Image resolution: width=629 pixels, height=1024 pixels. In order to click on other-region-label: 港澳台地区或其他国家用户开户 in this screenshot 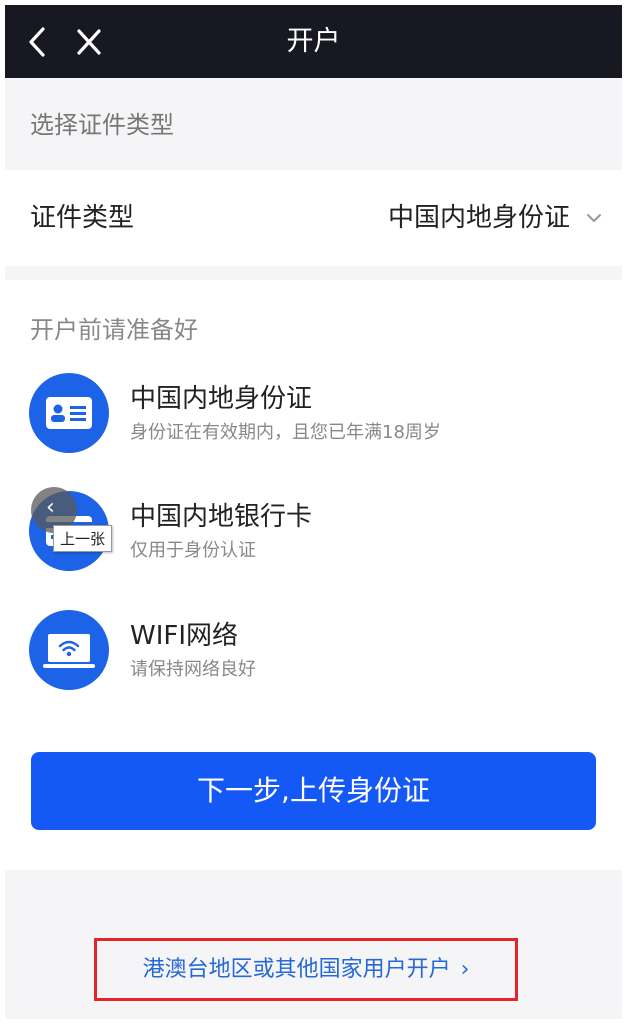, I will do `click(297, 969)`.